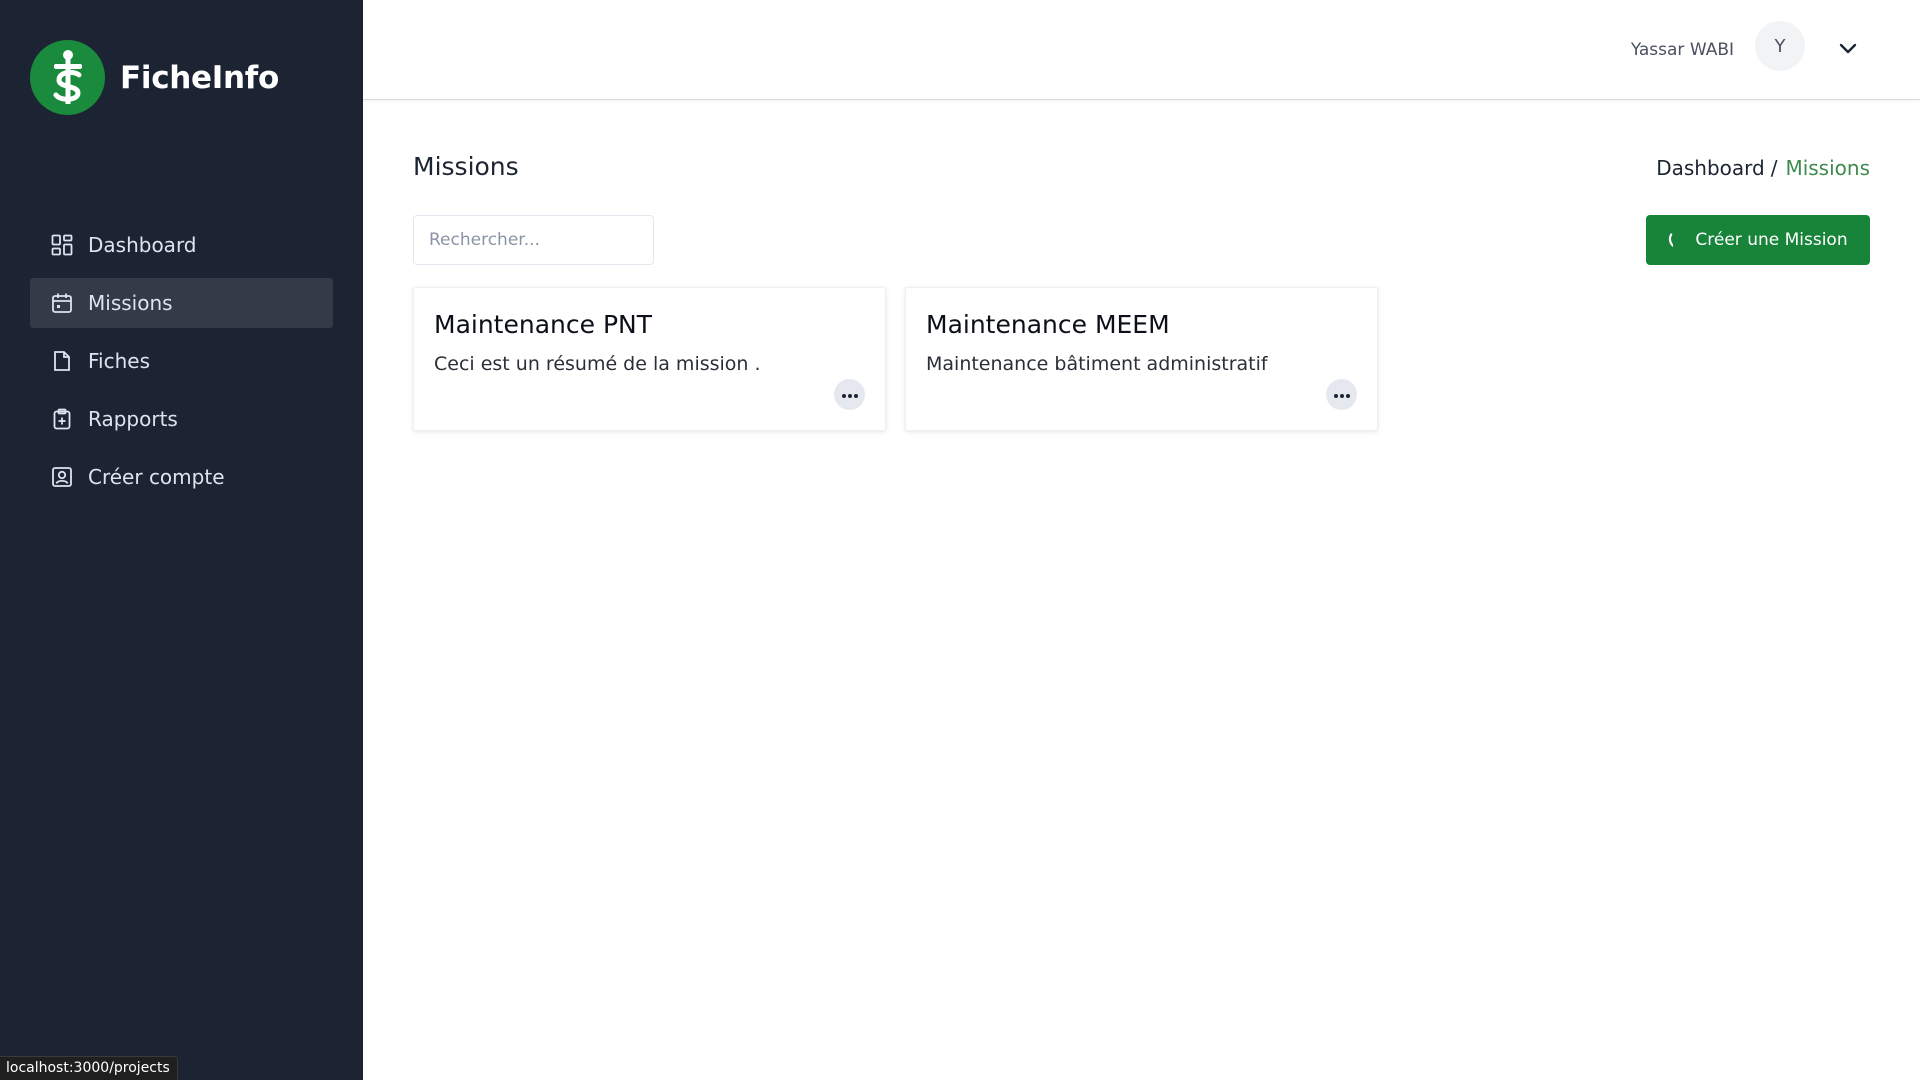 The image size is (1920, 1080). I want to click on clipboard-plus-icon, so click(62, 419).